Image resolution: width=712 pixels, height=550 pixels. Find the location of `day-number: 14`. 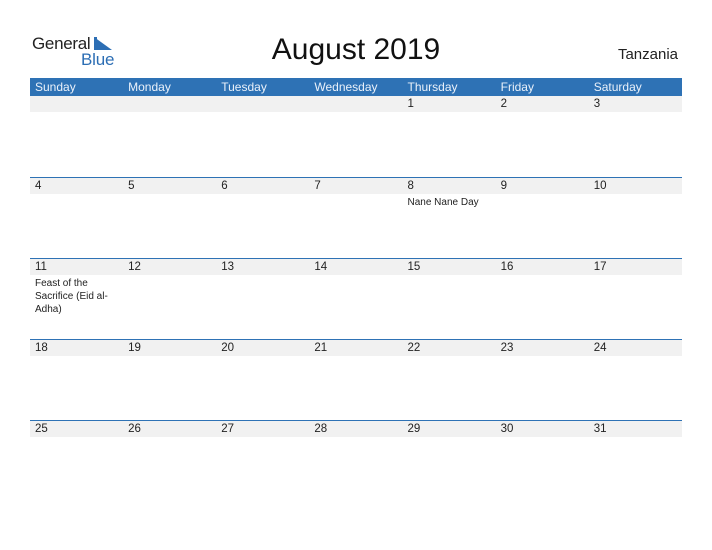

day-number: 14 is located at coordinates (321, 267).